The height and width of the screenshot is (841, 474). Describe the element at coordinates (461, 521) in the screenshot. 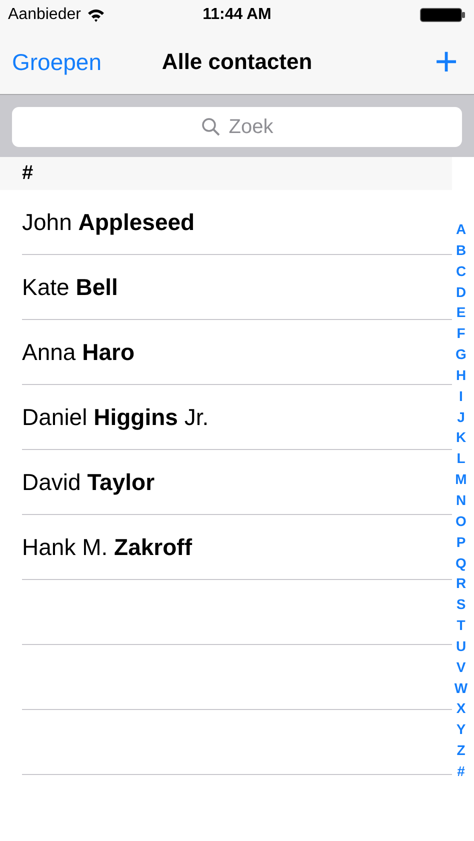

I see `index-letter: O` at that location.